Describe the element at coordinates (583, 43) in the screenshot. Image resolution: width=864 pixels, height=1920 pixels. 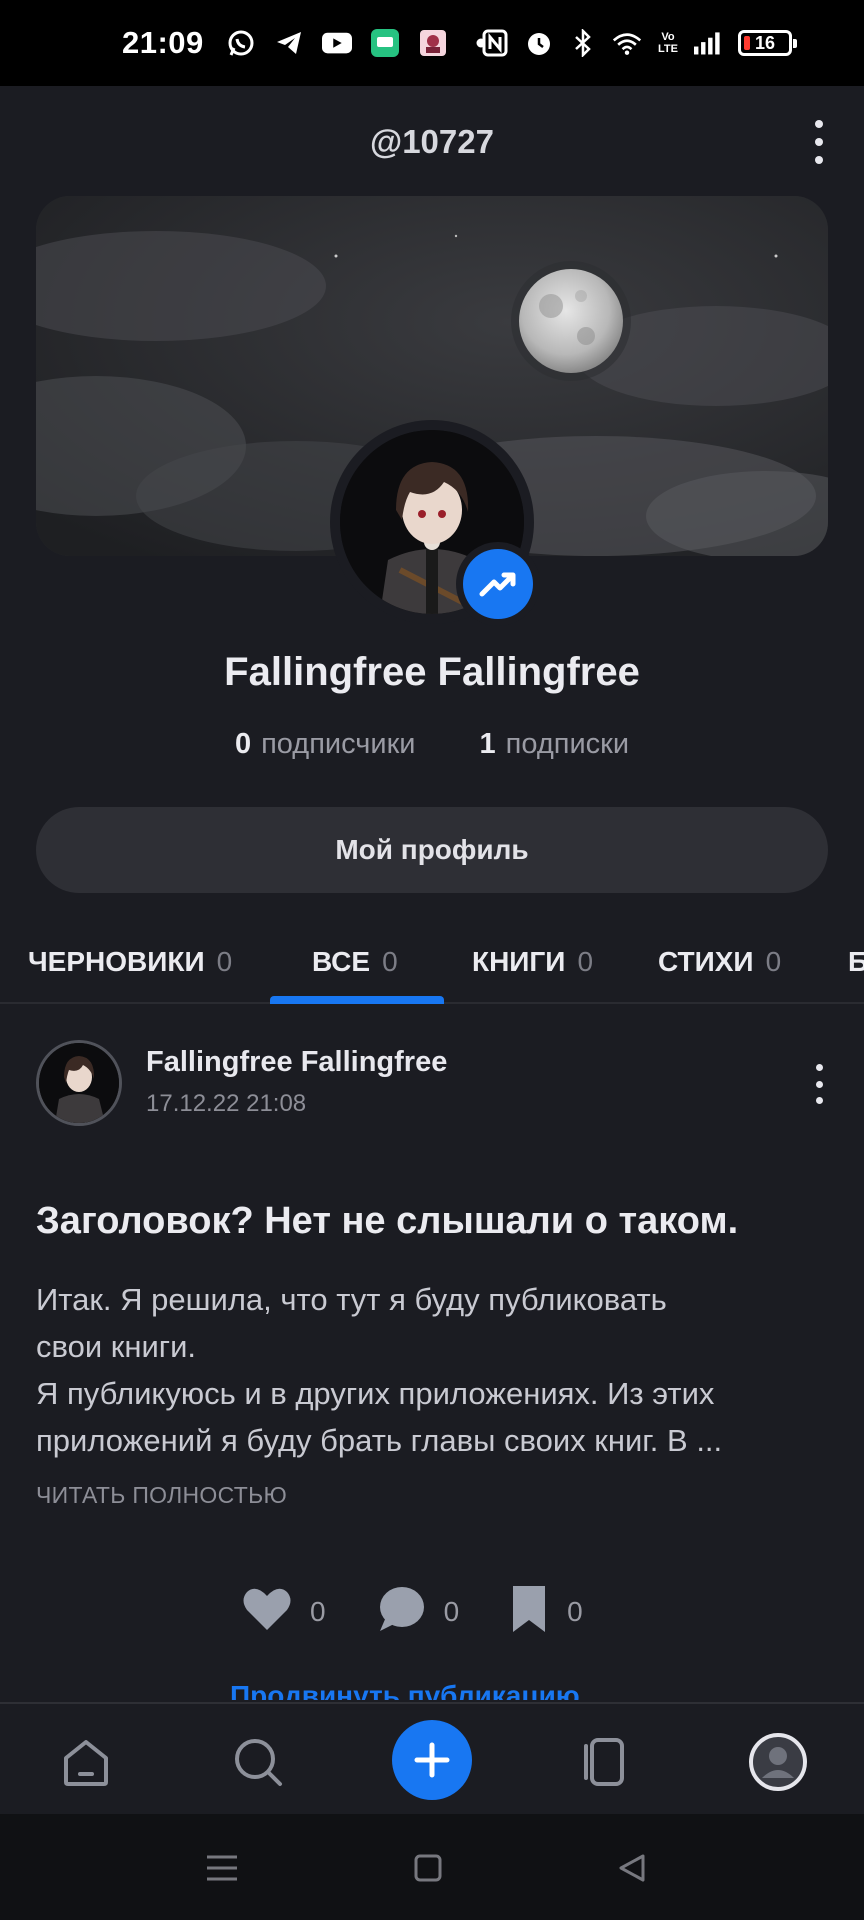
I see `bluetooth-icon` at that location.